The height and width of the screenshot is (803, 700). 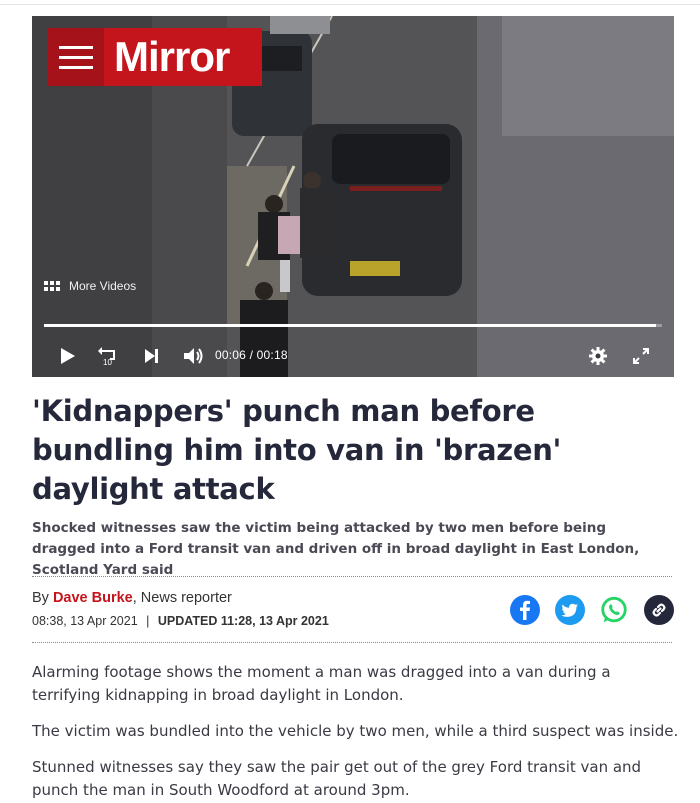 What do you see at coordinates (76, 57) in the screenshot?
I see `menu-icon` at bounding box center [76, 57].